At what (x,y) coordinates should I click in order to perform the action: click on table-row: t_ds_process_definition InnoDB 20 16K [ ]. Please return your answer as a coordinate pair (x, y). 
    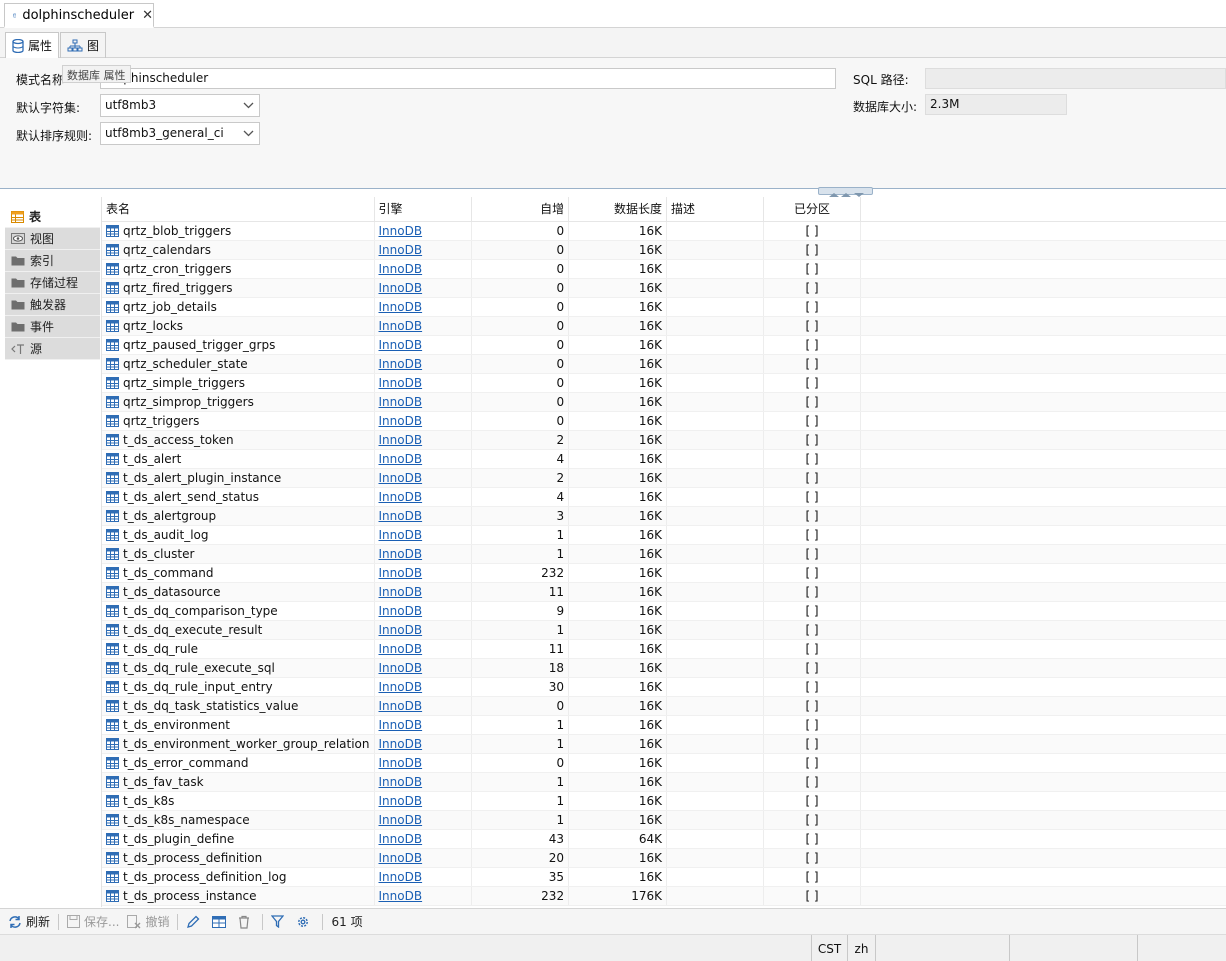
    Looking at the image, I should click on (664, 858).